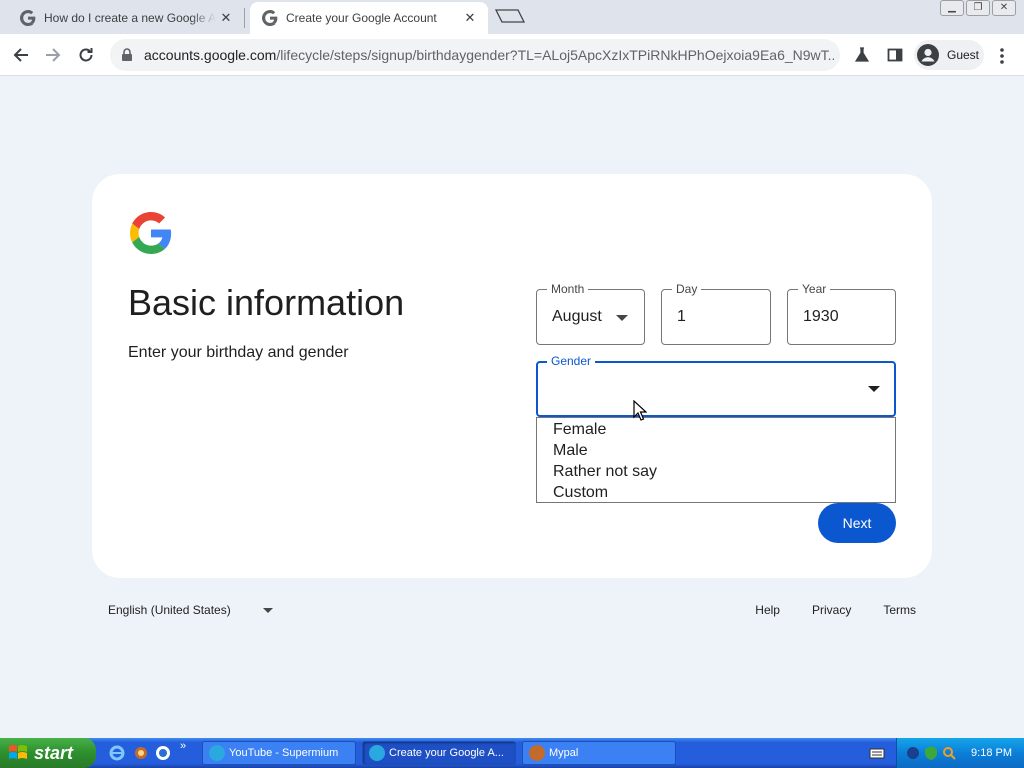  I want to click on search-tray-icon, so click(949, 753).